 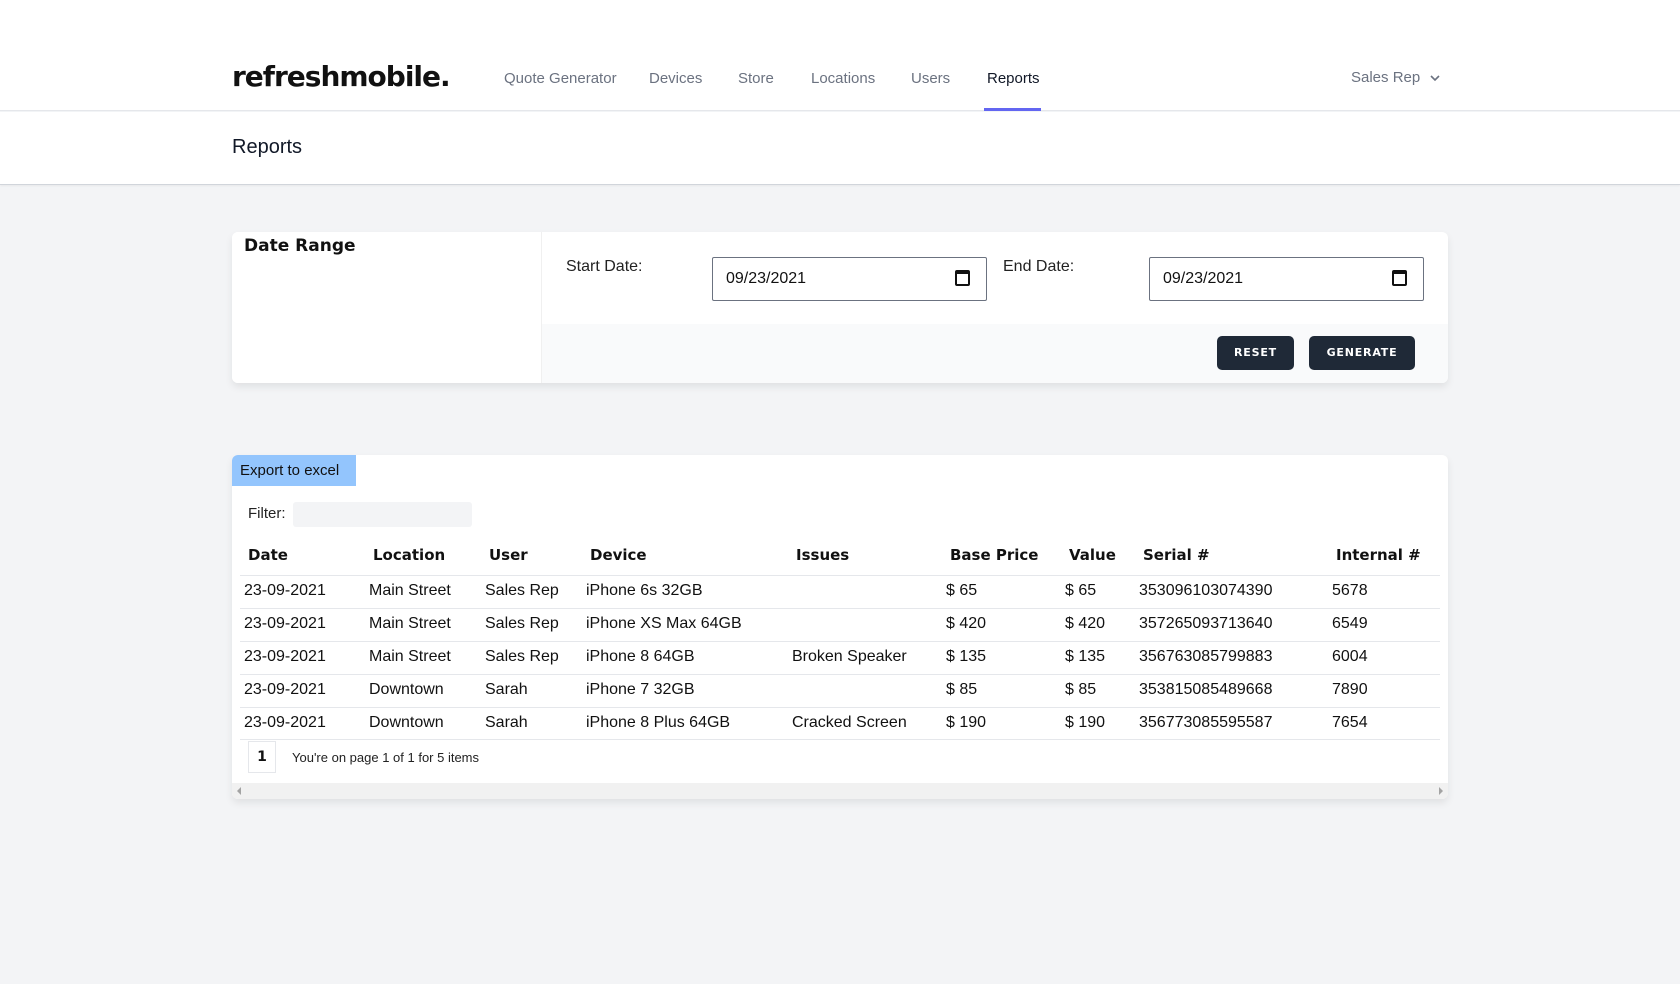 I want to click on nav-item-reports: Reports, so click(x=1013, y=78).